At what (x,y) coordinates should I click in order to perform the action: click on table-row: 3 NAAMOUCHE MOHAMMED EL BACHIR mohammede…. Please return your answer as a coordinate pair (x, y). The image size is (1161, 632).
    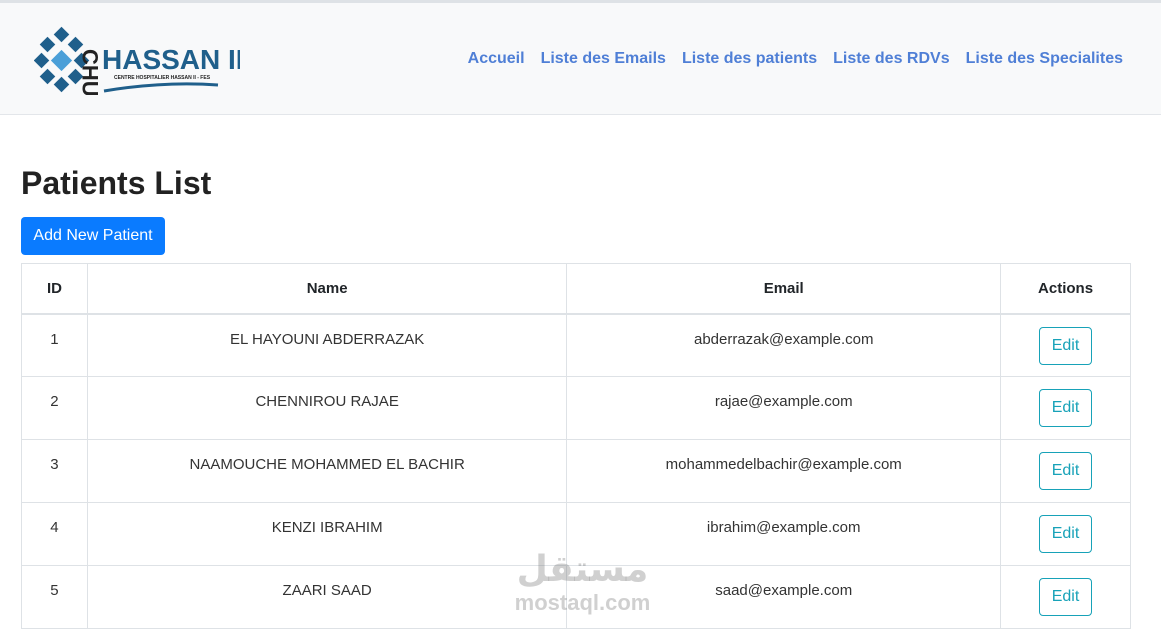
    Looking at the image, I should click on (576, 471).